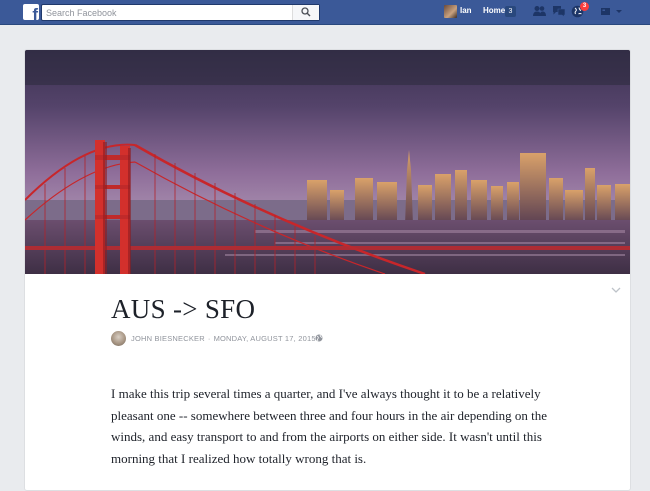 This screenshot has height=491, width=650. Describe the element at coordinates (265, 338) in the screenshot. I see `post-date: MONDAY, AUGUST 17, 2015` at that location.